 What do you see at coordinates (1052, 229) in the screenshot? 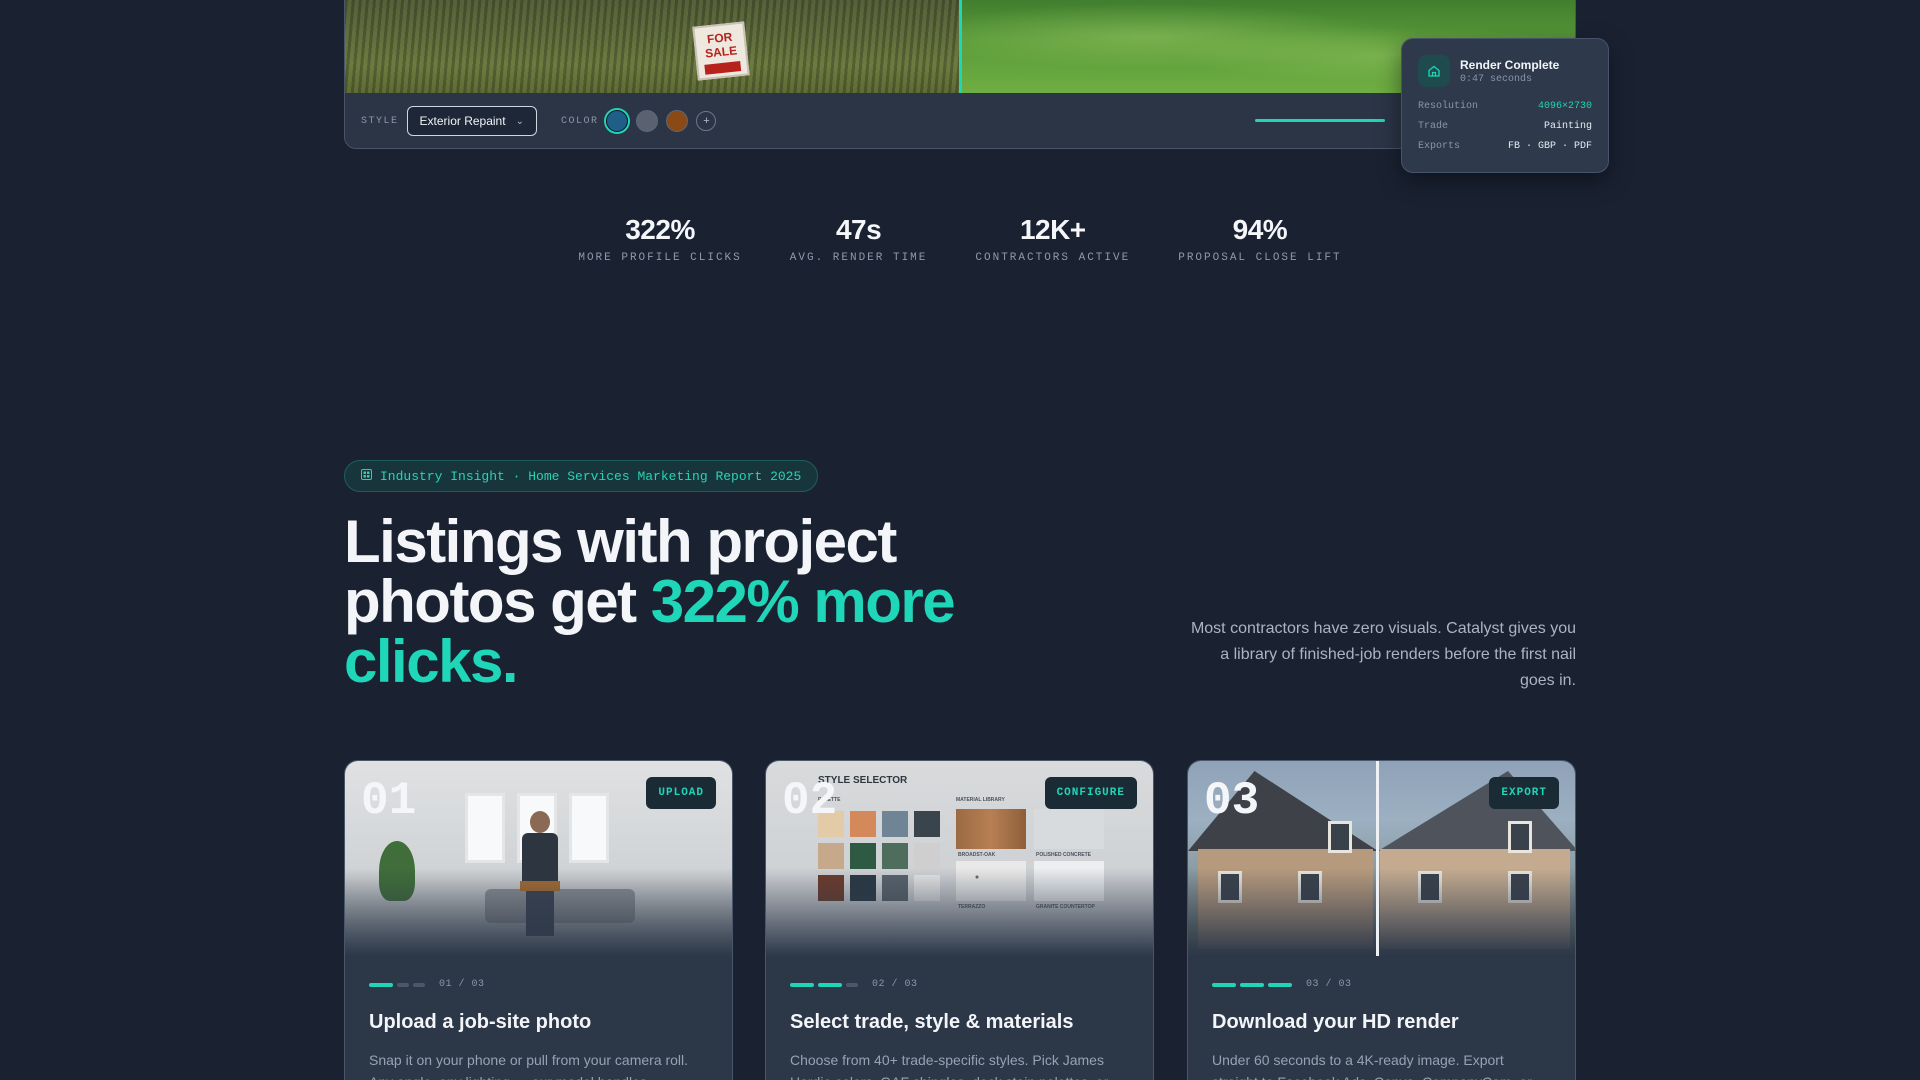
I see `stat-value: 12K+` at bounding box center [1052, 229].